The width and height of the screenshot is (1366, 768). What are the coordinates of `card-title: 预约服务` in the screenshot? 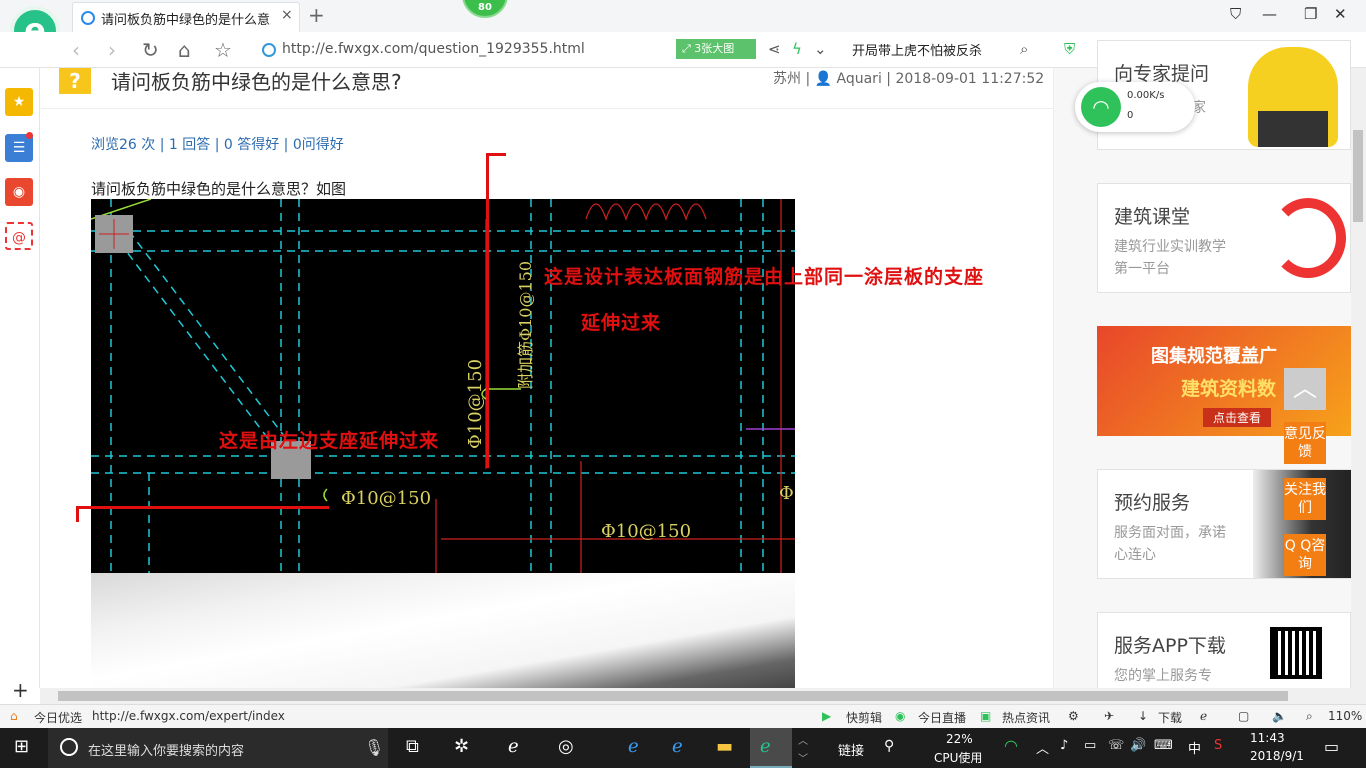 It's located at (1152, 503).